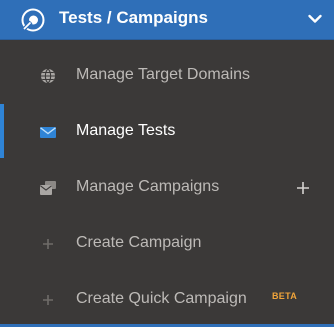 The width and height of the screenshot is (334, 327). What do you see at coordinates (163, 74) in the screenshot?
I see `menu-item-label: Manage Target Domains` at bounding box center [163, 74].